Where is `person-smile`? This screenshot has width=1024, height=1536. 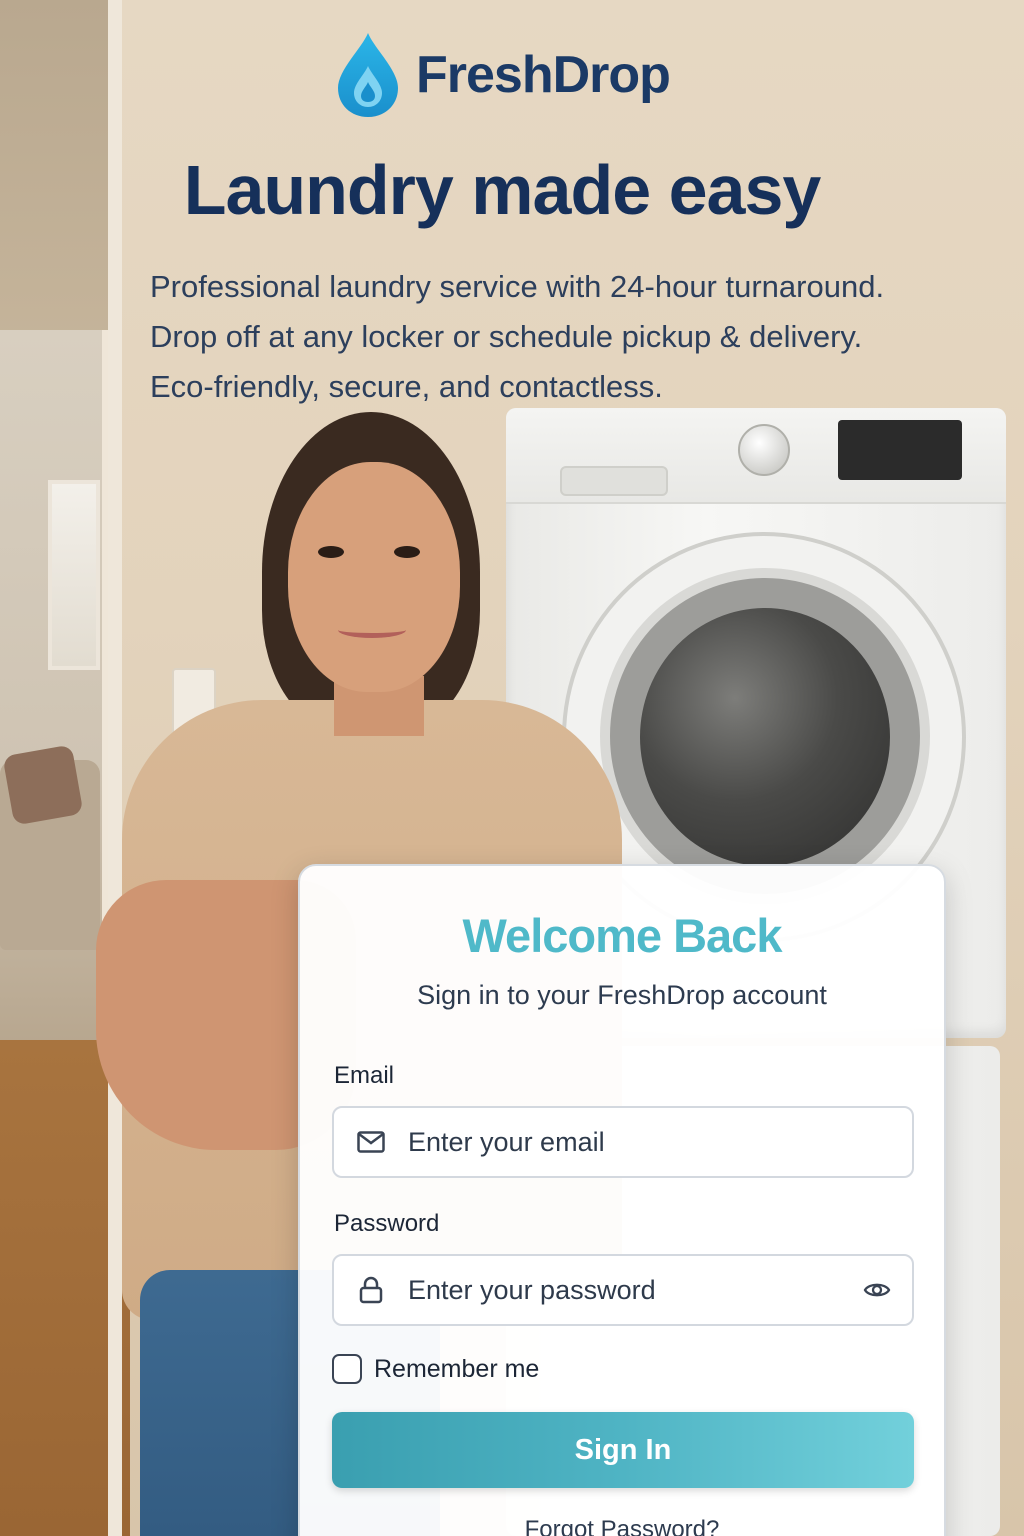 person-smile is located at coordinates (372, 630).